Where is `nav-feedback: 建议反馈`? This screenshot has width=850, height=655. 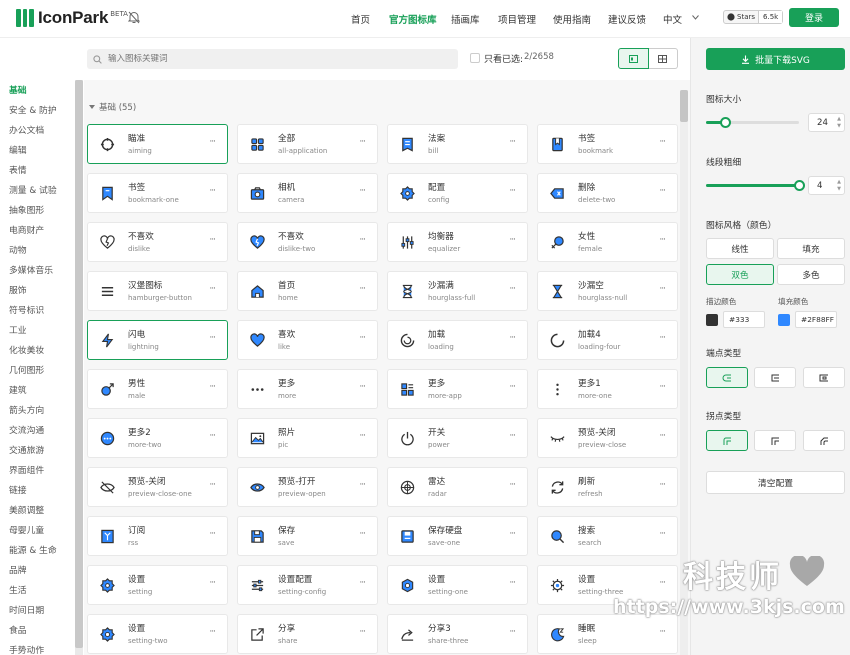 nav-feedback: 建议反馈 is located at coordinates (627, 19).